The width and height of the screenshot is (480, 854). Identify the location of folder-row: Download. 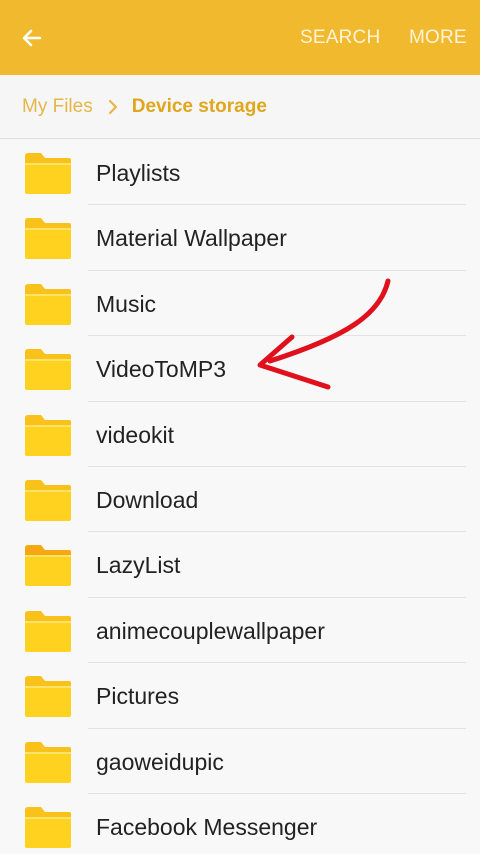
(240, 500).